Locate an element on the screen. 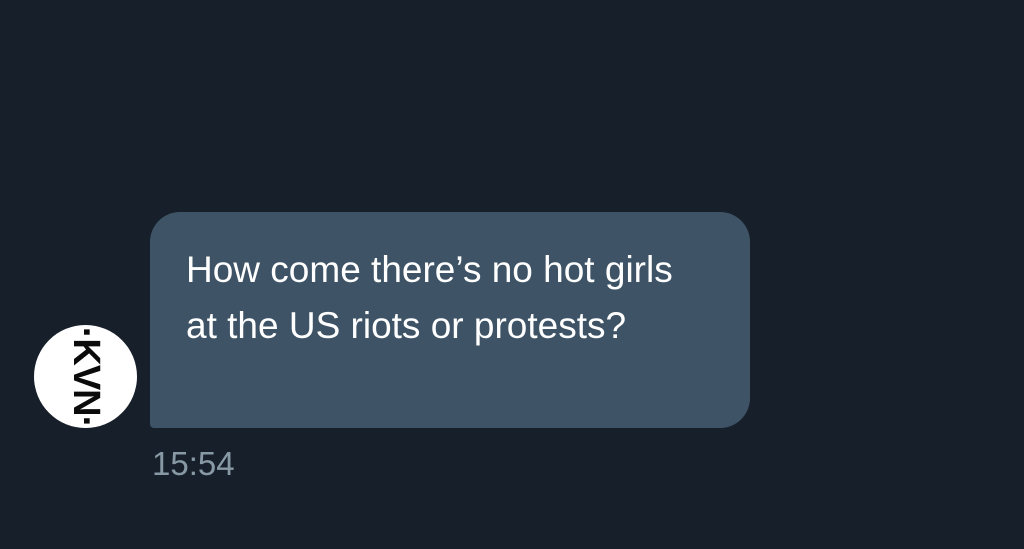  avatar-logo-text: ·KVN· is located at coordinates (85, 376).